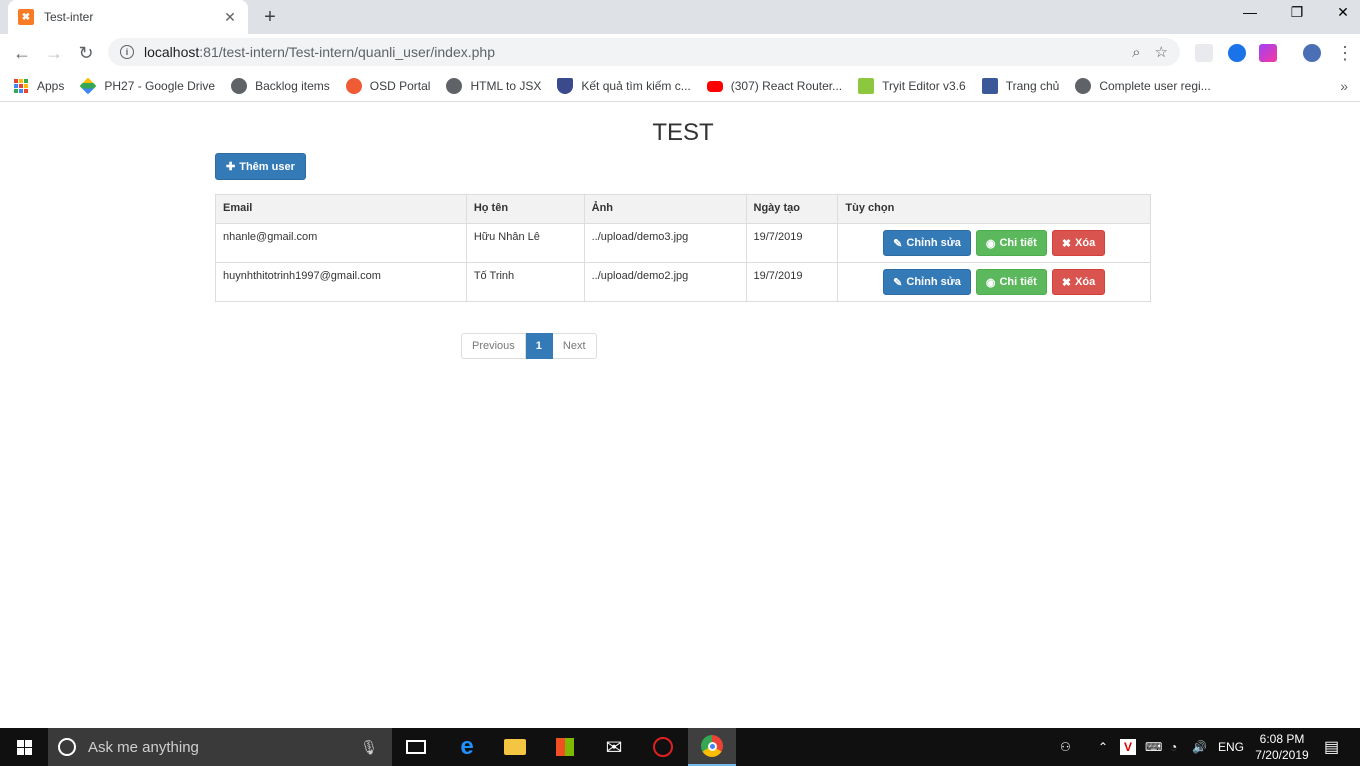  Describe the element at coordinates (1153, 747) in the screenshot. I see `ime-icon: ⌨` at that location.